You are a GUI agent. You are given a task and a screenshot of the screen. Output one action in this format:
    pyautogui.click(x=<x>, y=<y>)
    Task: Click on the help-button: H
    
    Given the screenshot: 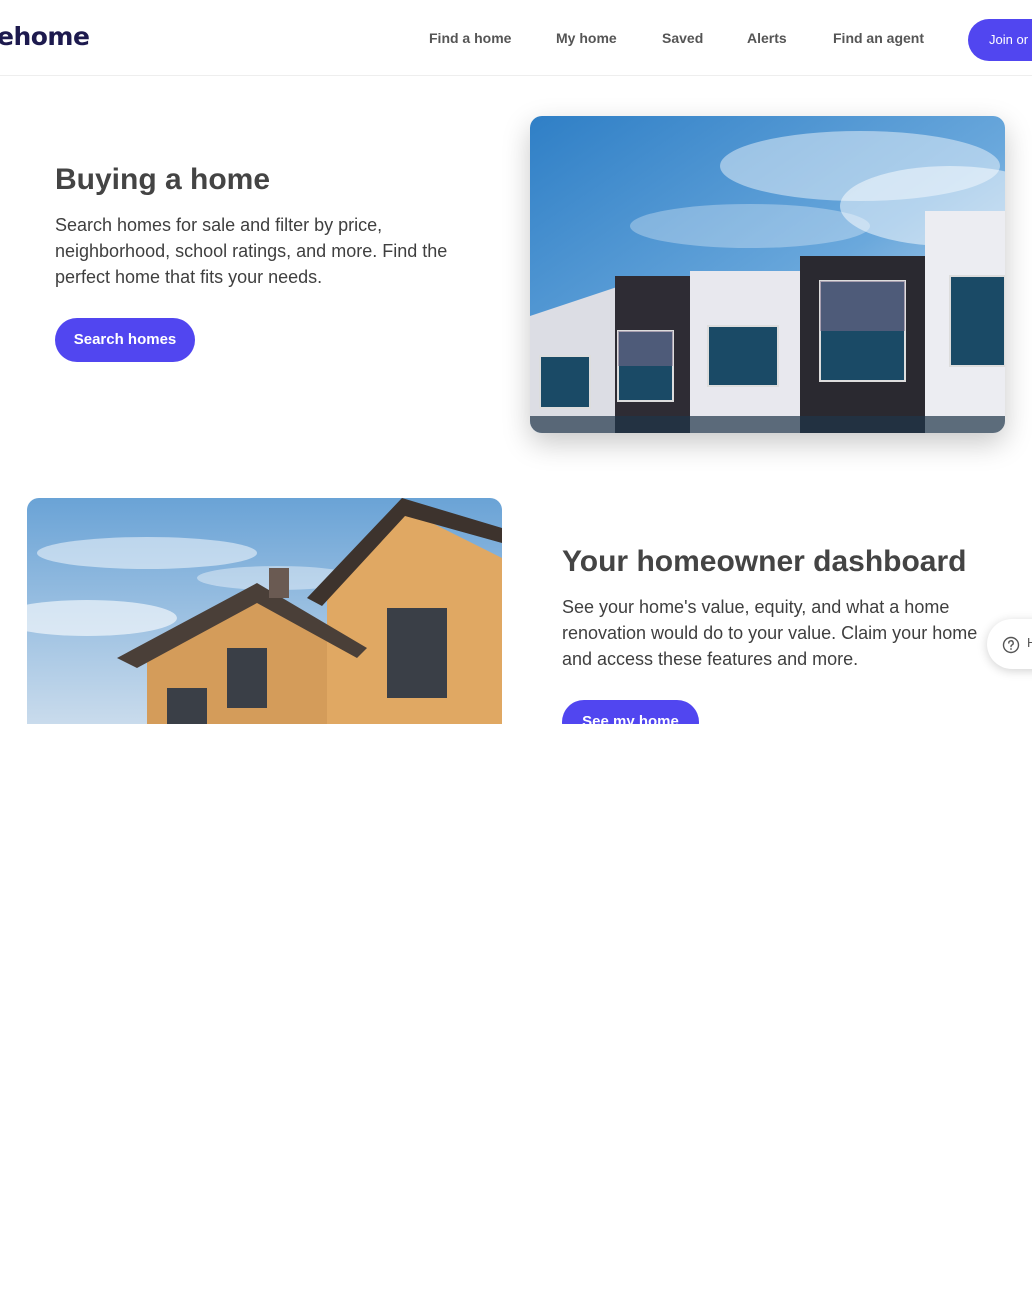 What is the action you would take?
    pyautogui.click(x=1009, y=644)
    